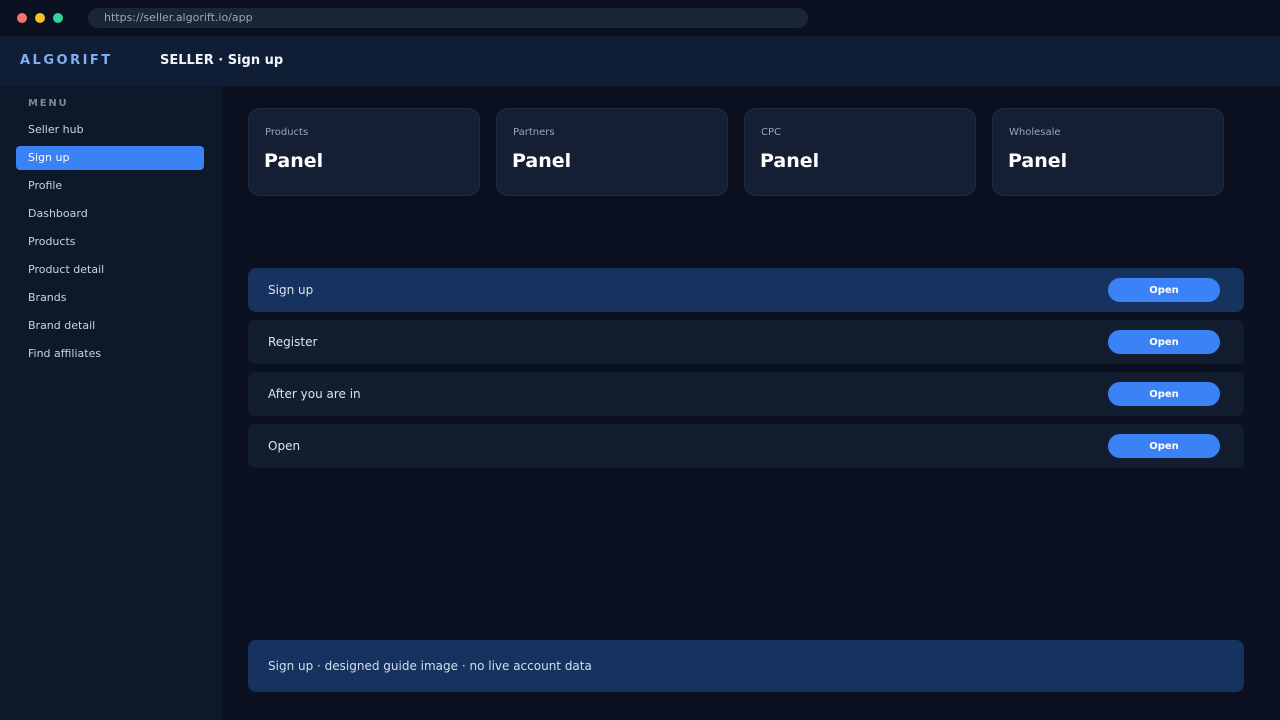 Image resolution: width=1280 pixels, height=720 pixels. What do you see at coordinates (110, 186) in the screenshot?
I see `sidebar-item-profile: Profile` at bounding box center [110, 186].